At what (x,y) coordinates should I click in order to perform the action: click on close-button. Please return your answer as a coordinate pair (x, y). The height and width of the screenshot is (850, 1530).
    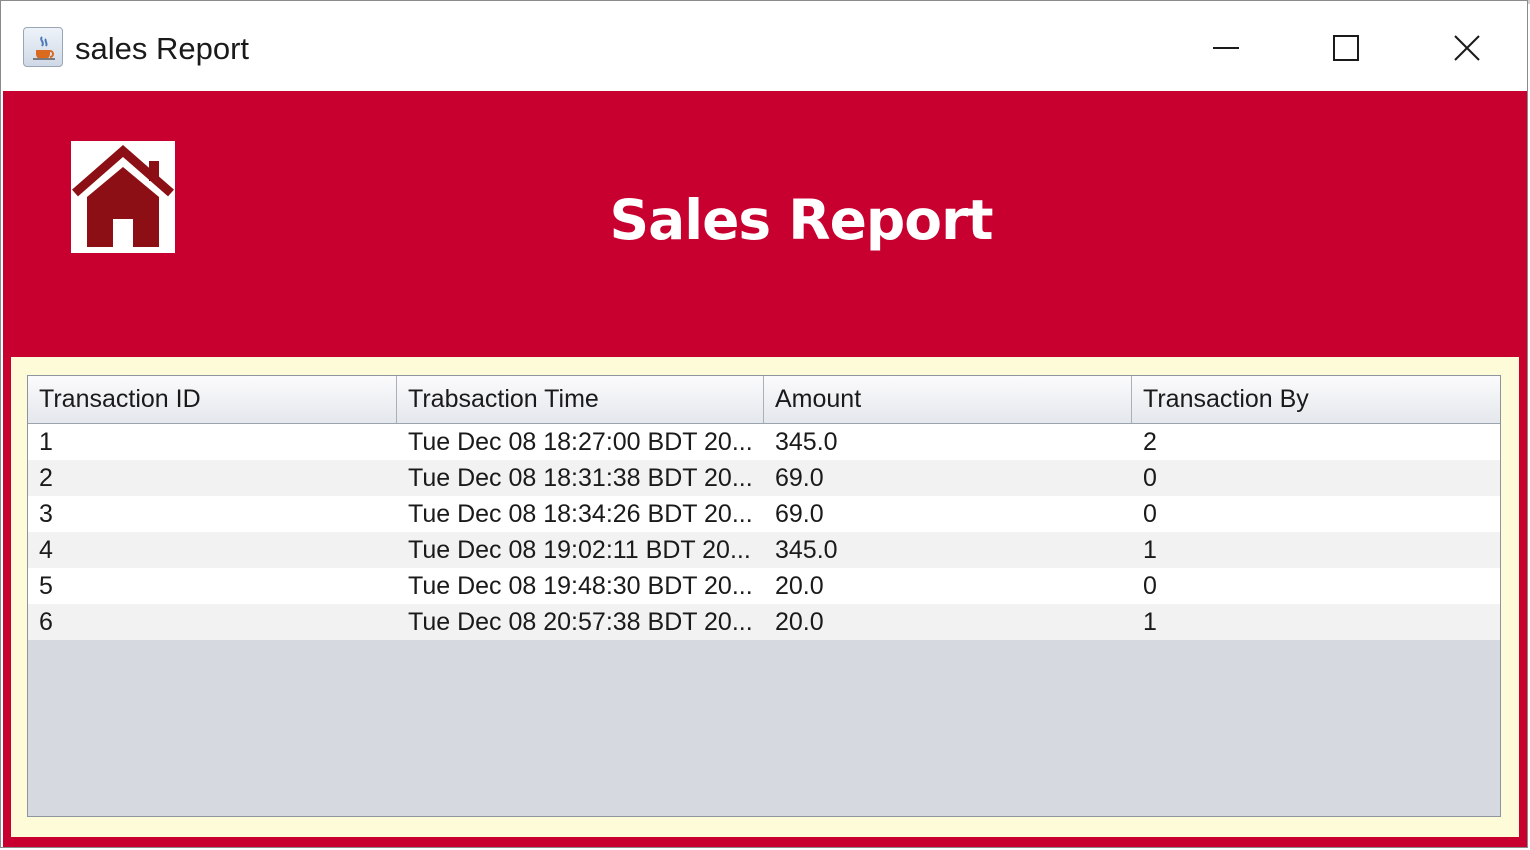
    Looking at the image, I should click on (1466, 49).